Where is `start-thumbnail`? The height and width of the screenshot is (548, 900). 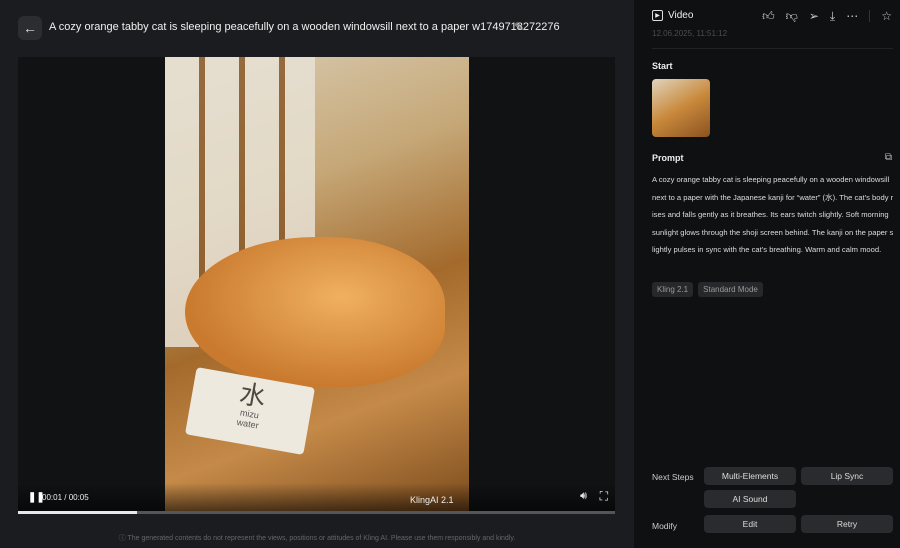 start-thumbnail is located at coordinates (681, 108).